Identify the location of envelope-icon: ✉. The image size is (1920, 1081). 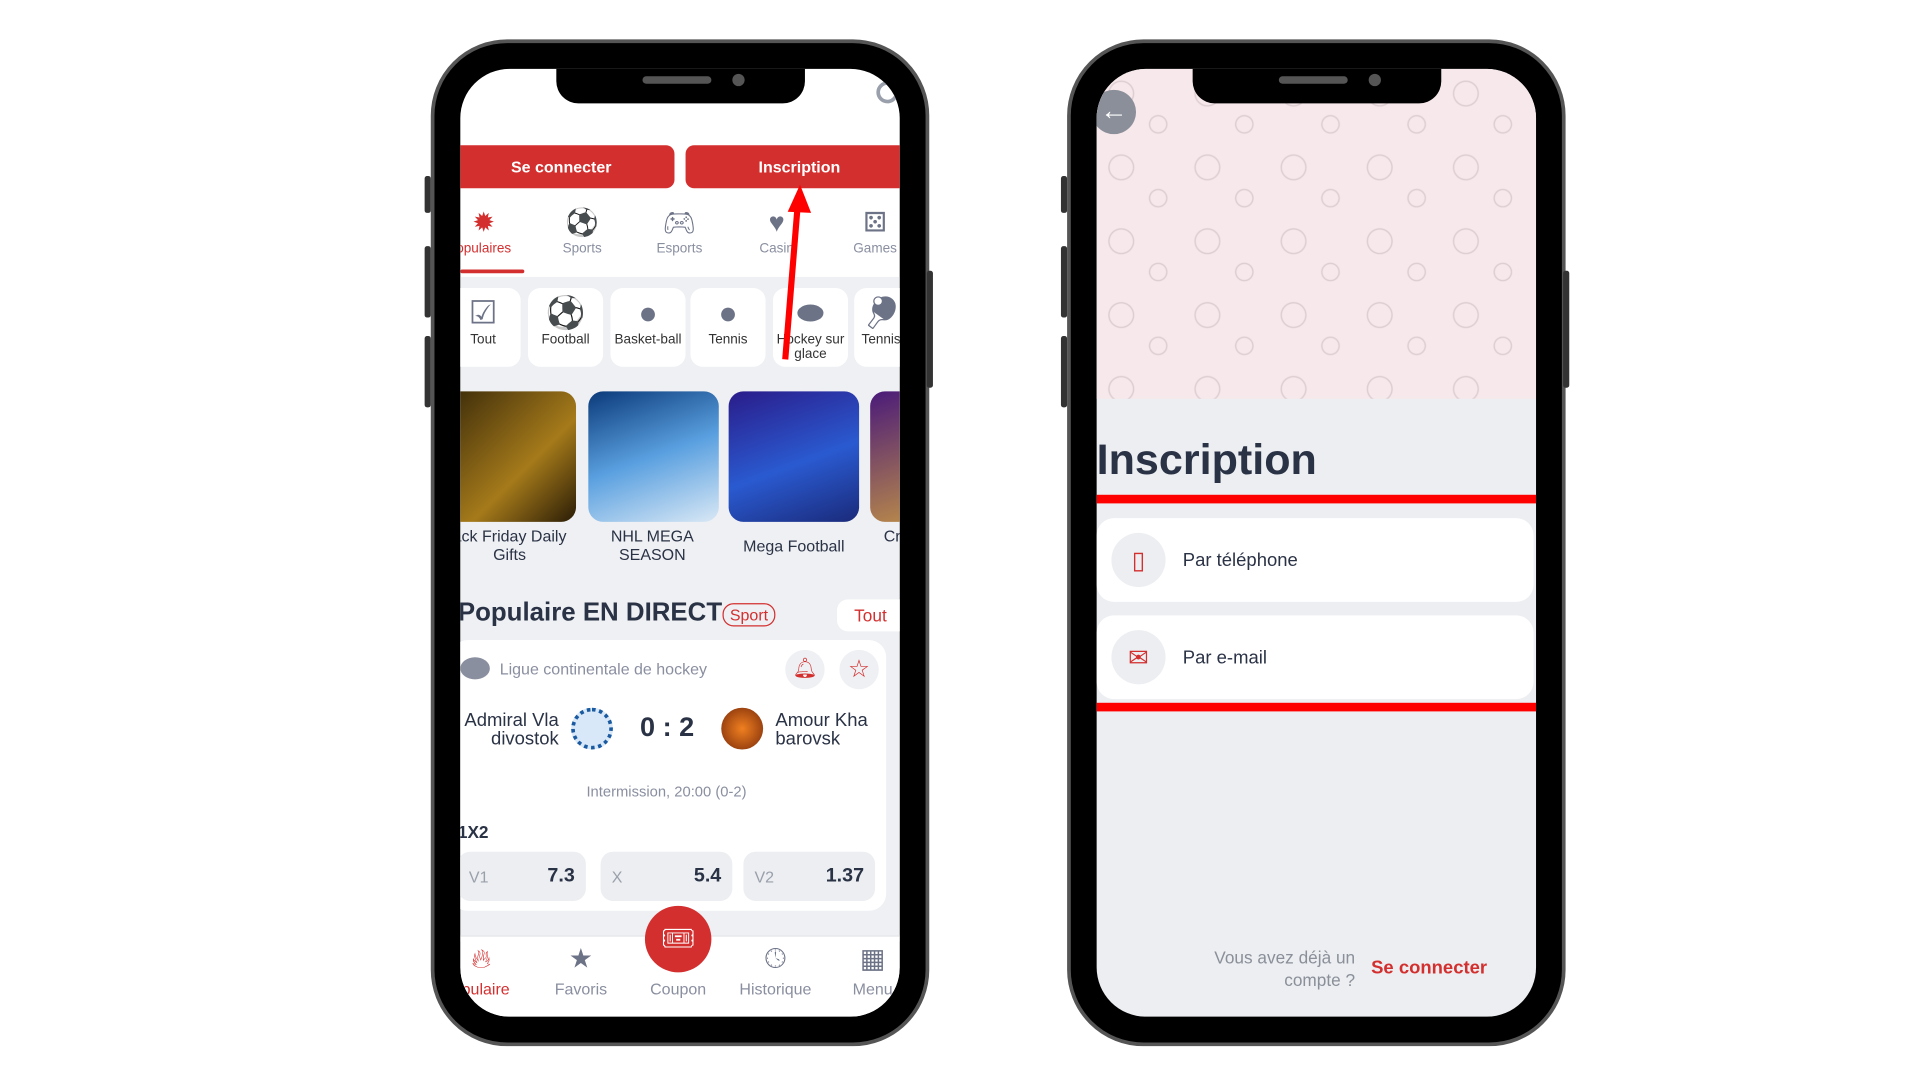
(1138, 657).